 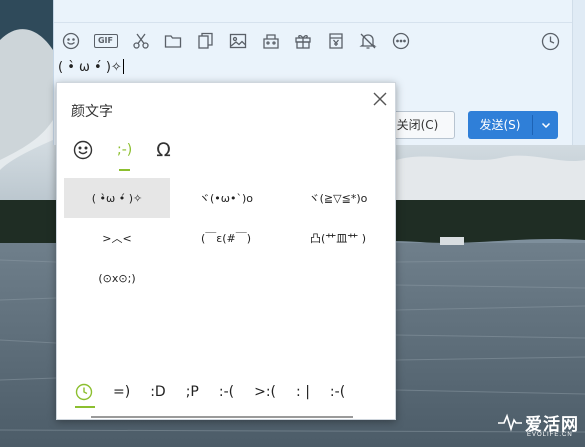 I want to click on divider, so click(x=319, y=22).